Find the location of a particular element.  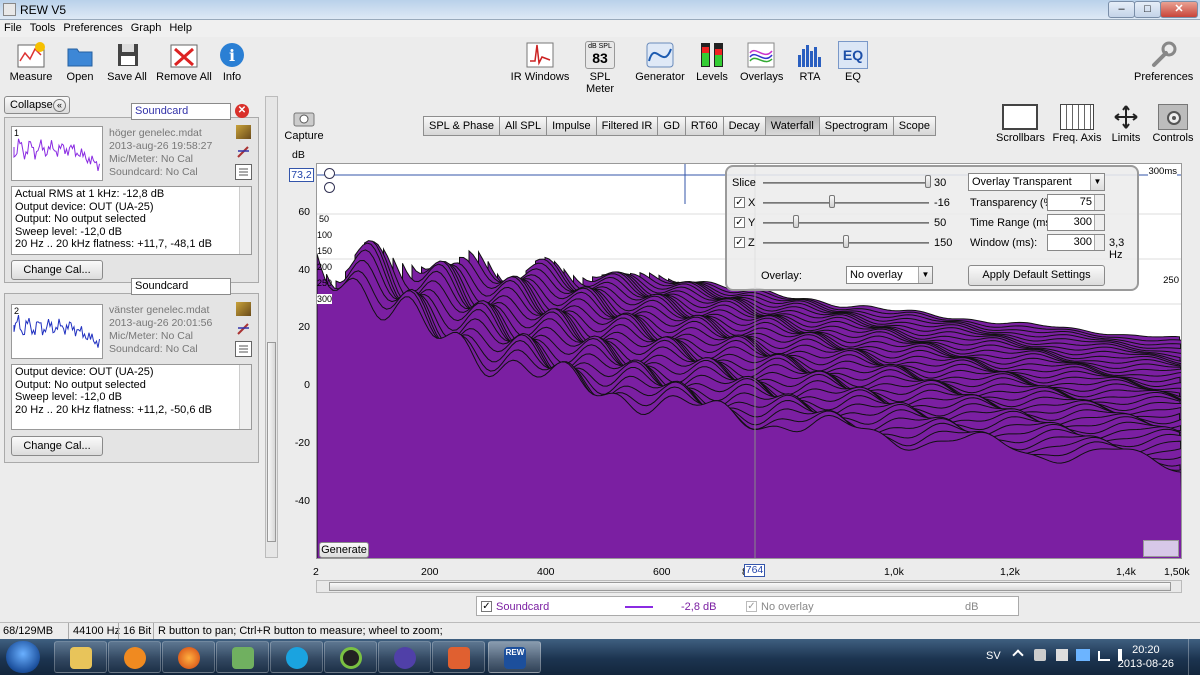

tab-rt60: RT60 is located at coordinates (704, 126).